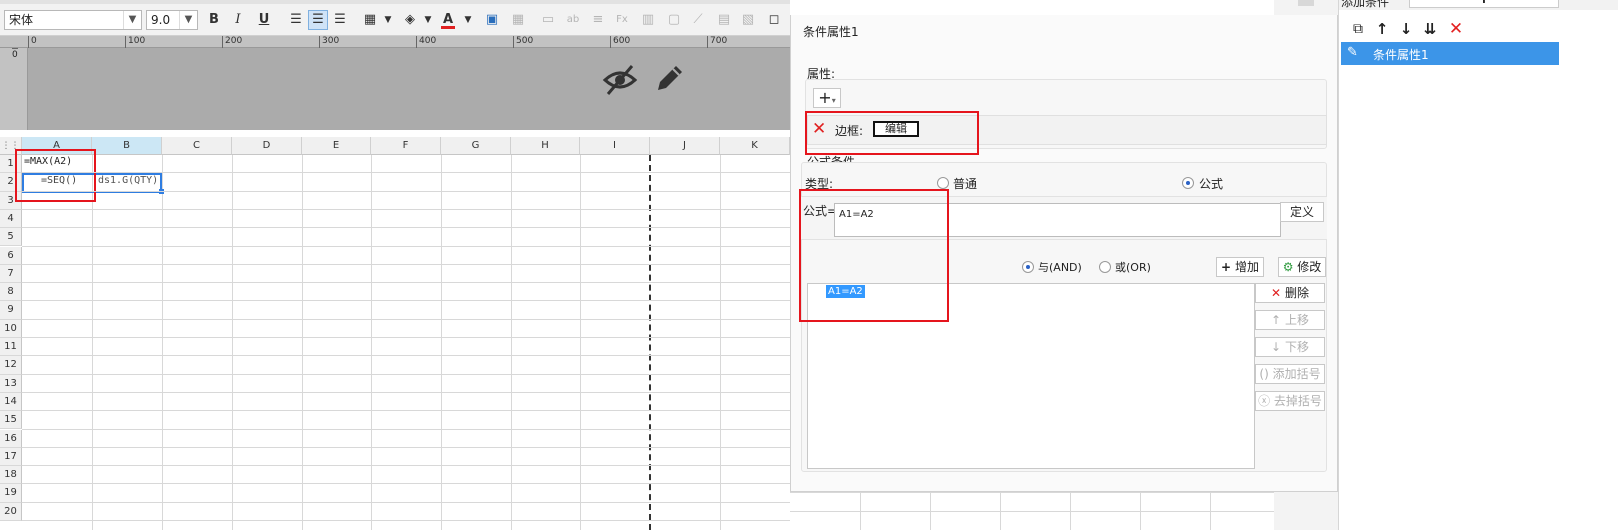  I want to click on edit-pencil-icon, so click(669, 79).